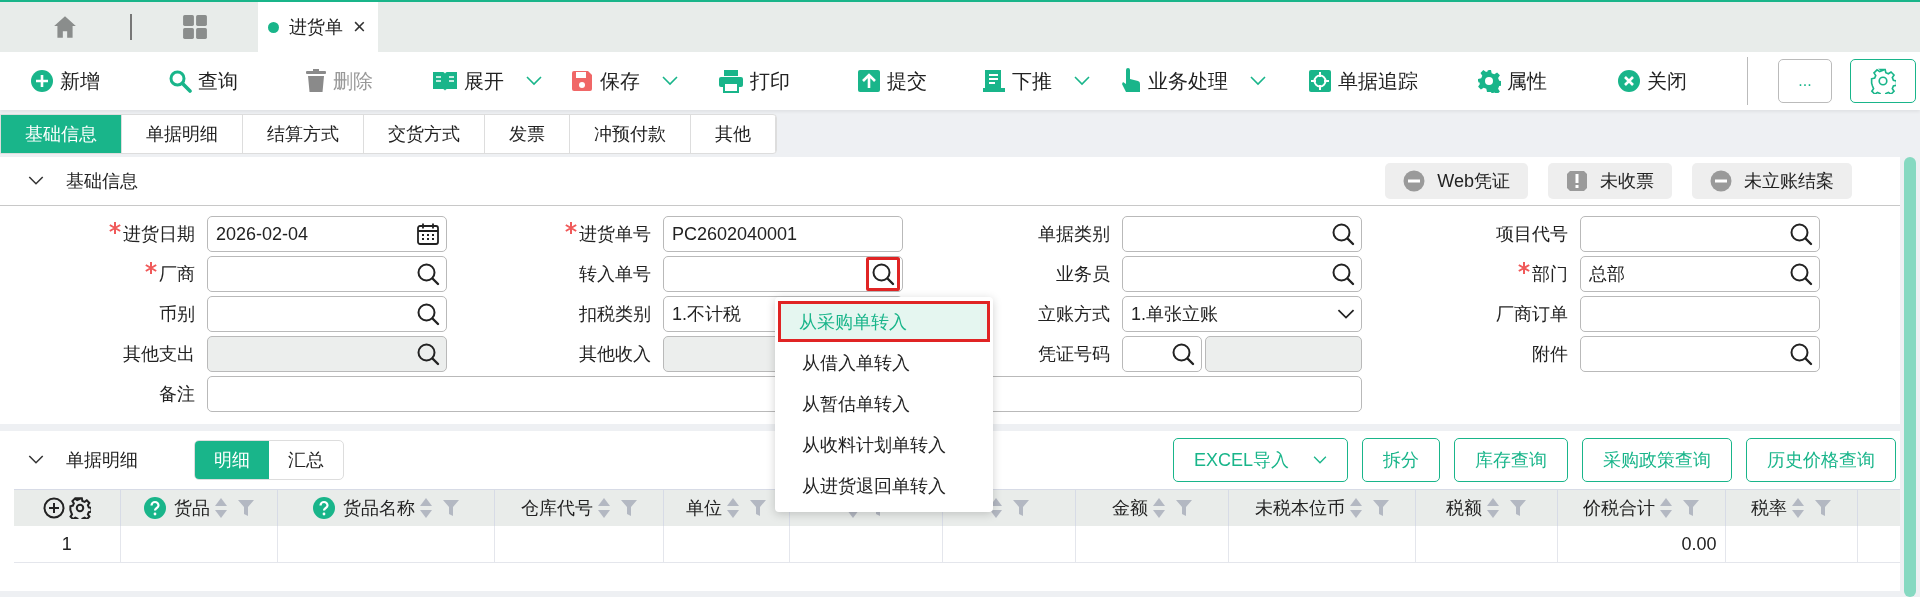 The width and height of the screenshot is (1920, 597). Describe the element at coordinates (1074, 314) in the screenshot. I see `field-label: 立账方式` at that location.